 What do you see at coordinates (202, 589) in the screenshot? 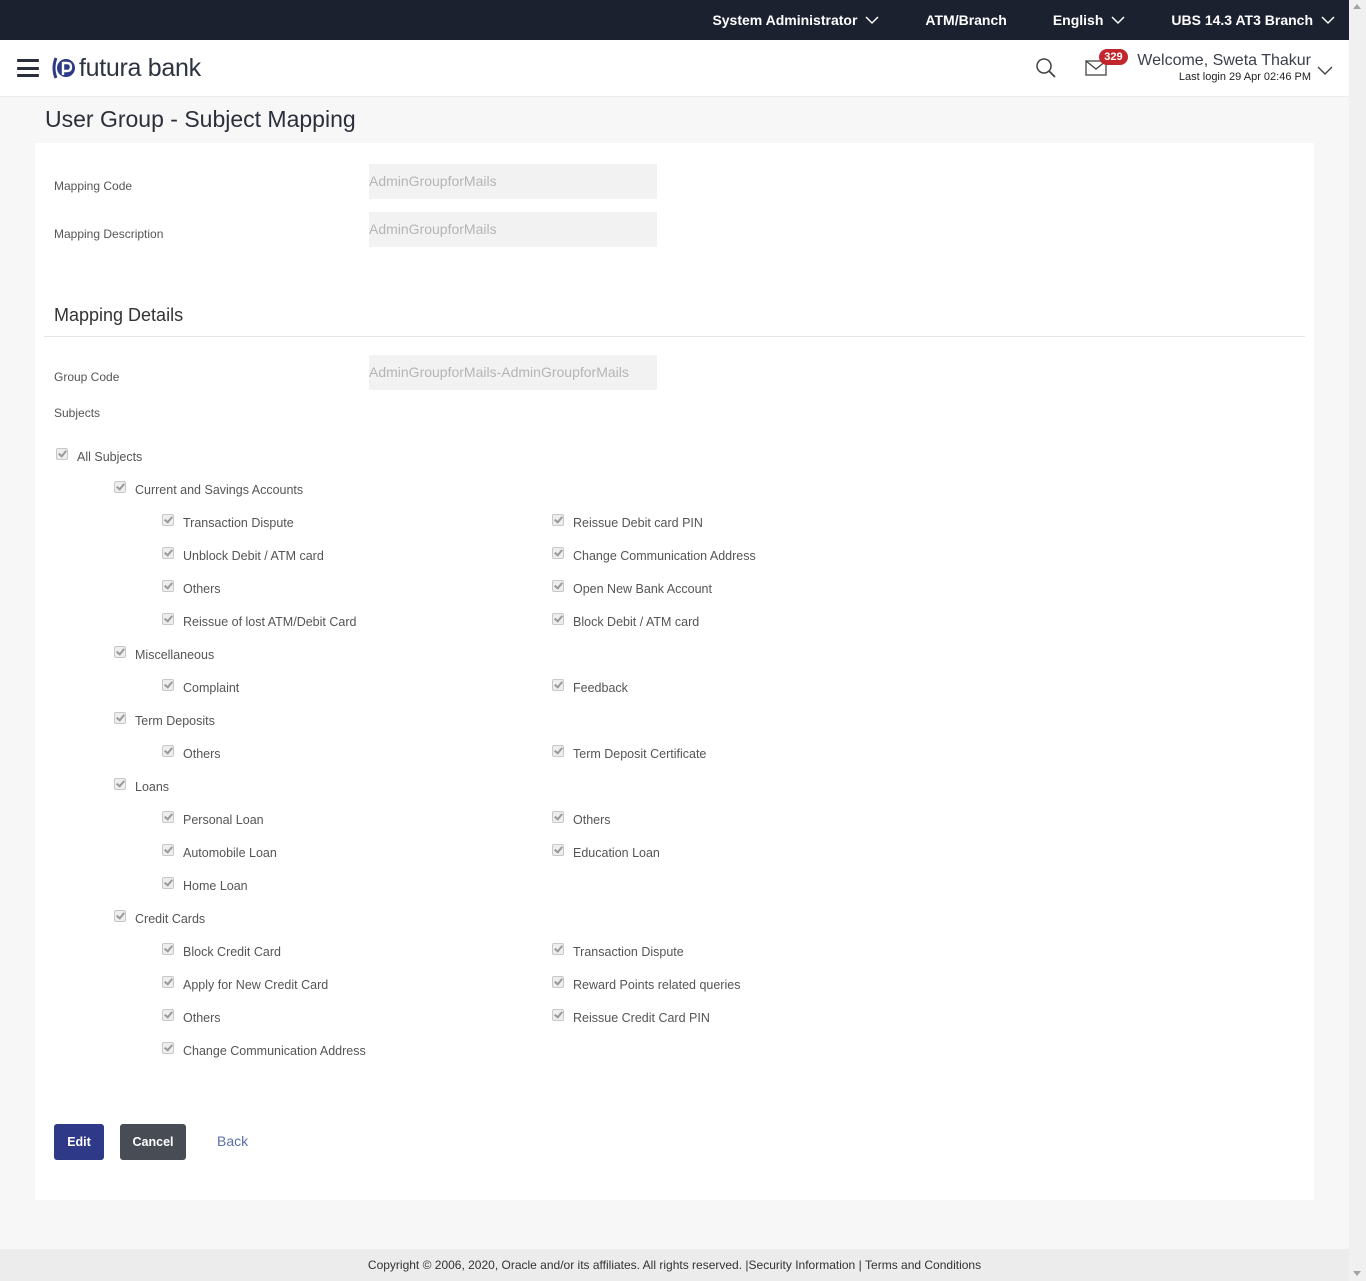
I see `checkbox-label: Others` at bounding box center [202, 589].